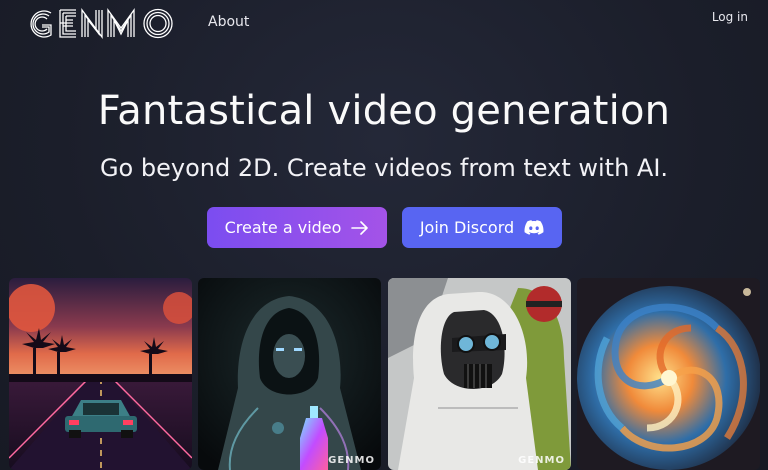 The image size is (768, 470). What do you see at coordinates (360, 227) in the screenshot?
I see `arrow-right-icon` at bounding box center [360, 227].